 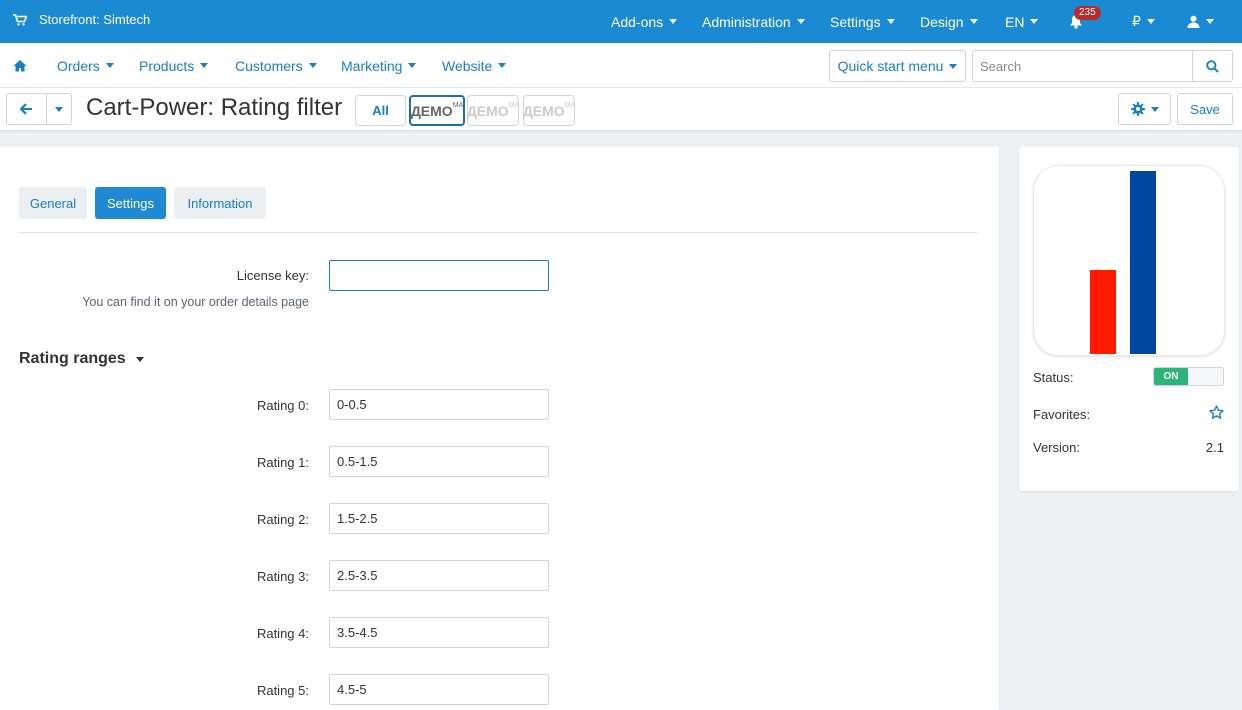 I want to click on quick-start-label: Quick start menu, so click(x=890, y=66).